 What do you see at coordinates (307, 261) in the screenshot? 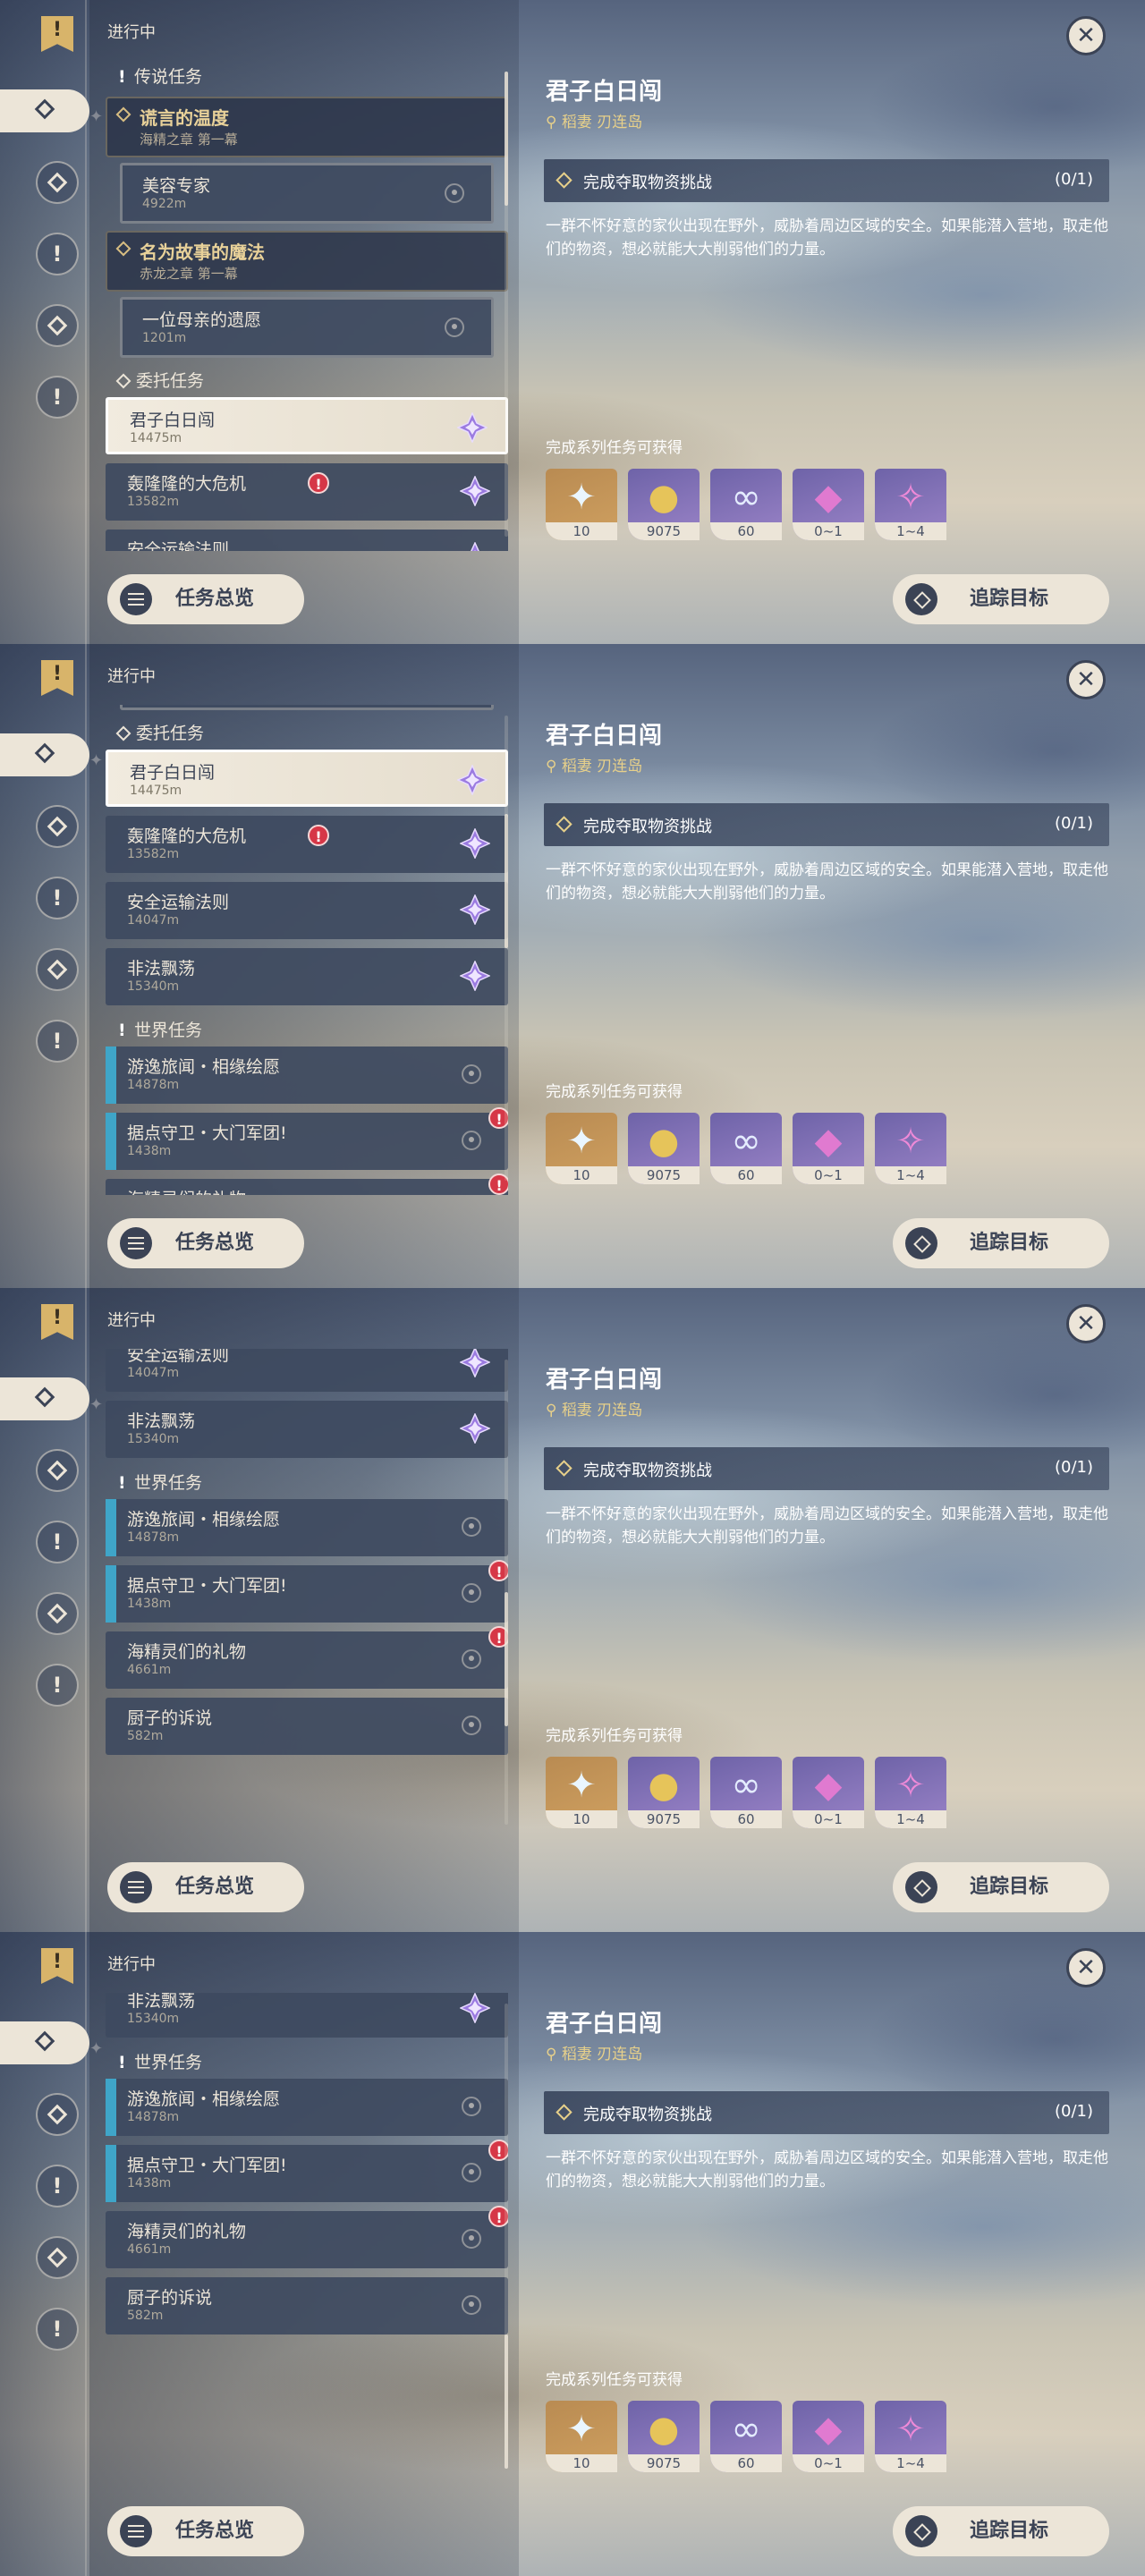
I see `archon-quest-item: 名为故事的魔法 赤龙之章 第一幕` at bounding box center [307, 261].